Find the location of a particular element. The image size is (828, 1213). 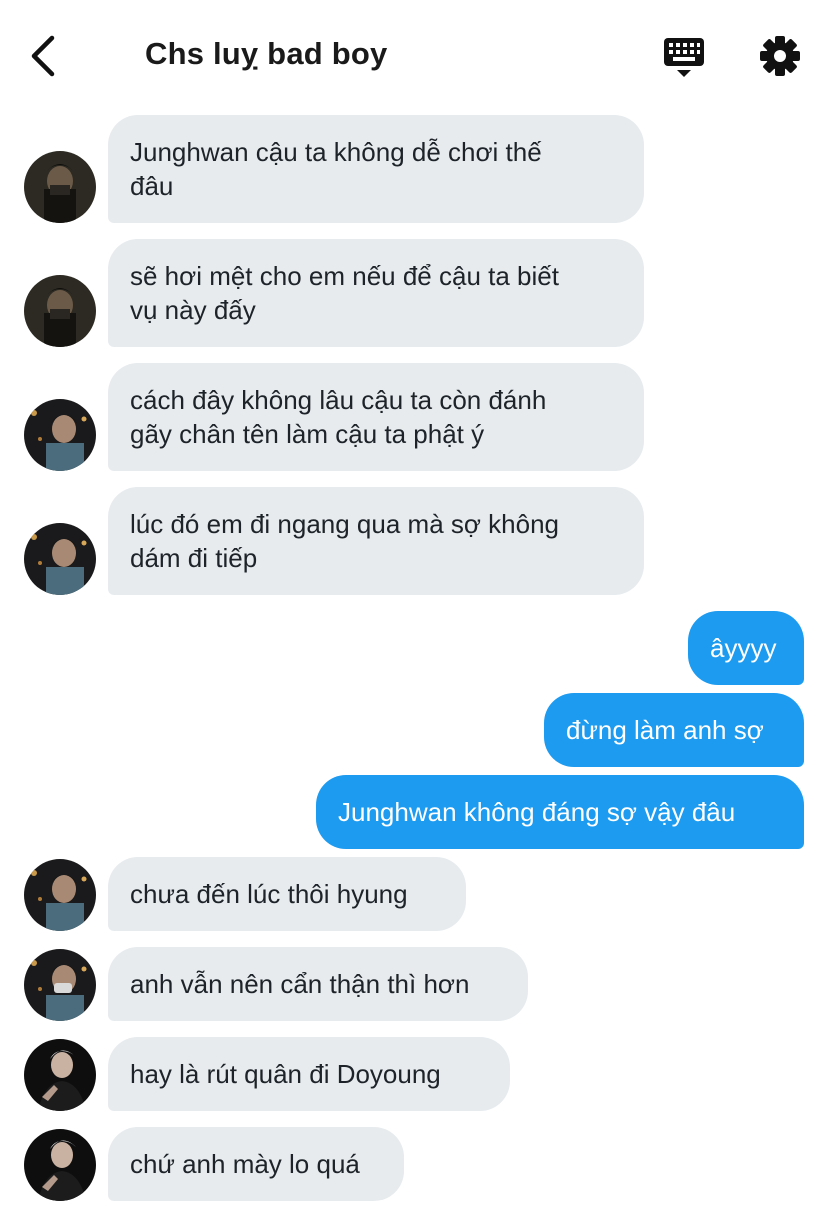

settings-button is located at coordinates (780, 56).